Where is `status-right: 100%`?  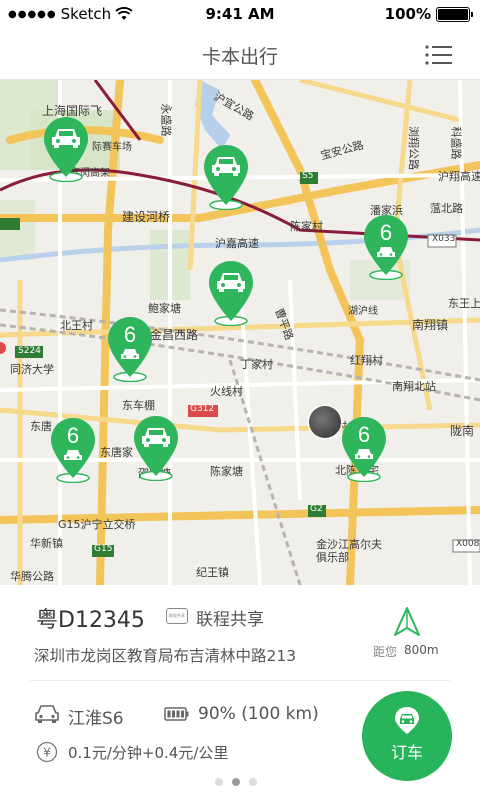 status-right: 100% is located at coordinates (428, 14).